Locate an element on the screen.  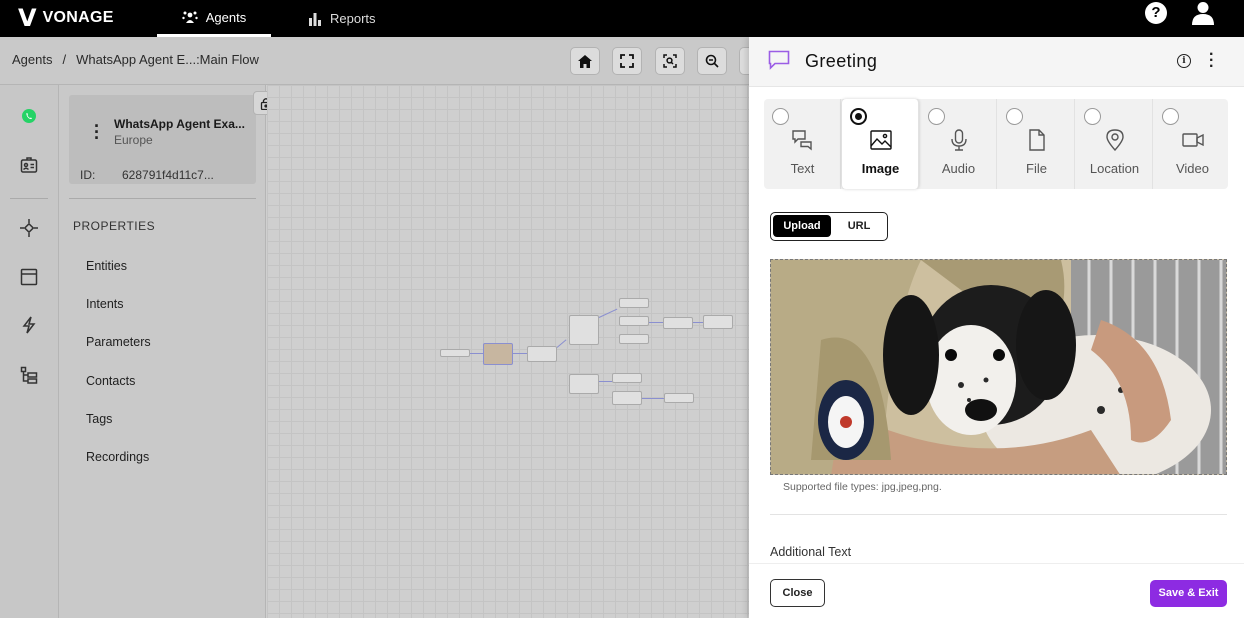
supported-file-types: Supported file types: jpg,jpeg,png. is located at coordinates (862, 487).